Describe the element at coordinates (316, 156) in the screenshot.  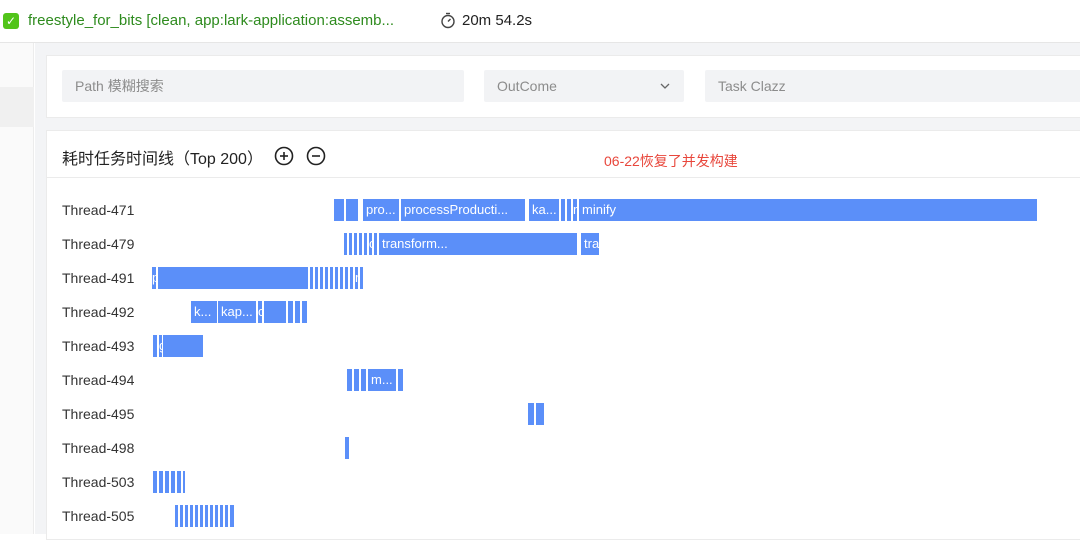
I see `zoom-out-icon` at that location.